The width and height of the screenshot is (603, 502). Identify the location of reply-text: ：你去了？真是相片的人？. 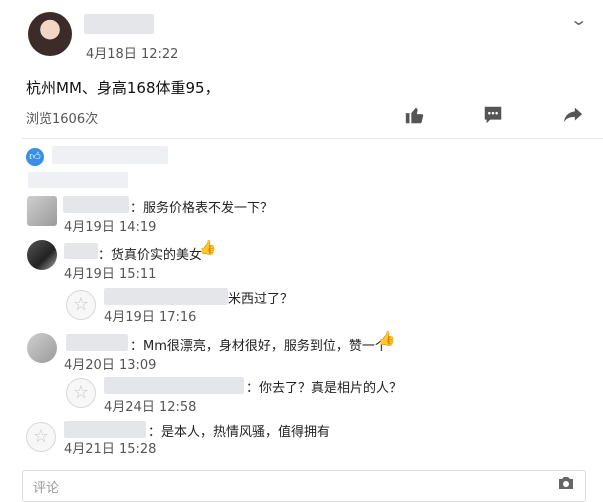
(324, 388).